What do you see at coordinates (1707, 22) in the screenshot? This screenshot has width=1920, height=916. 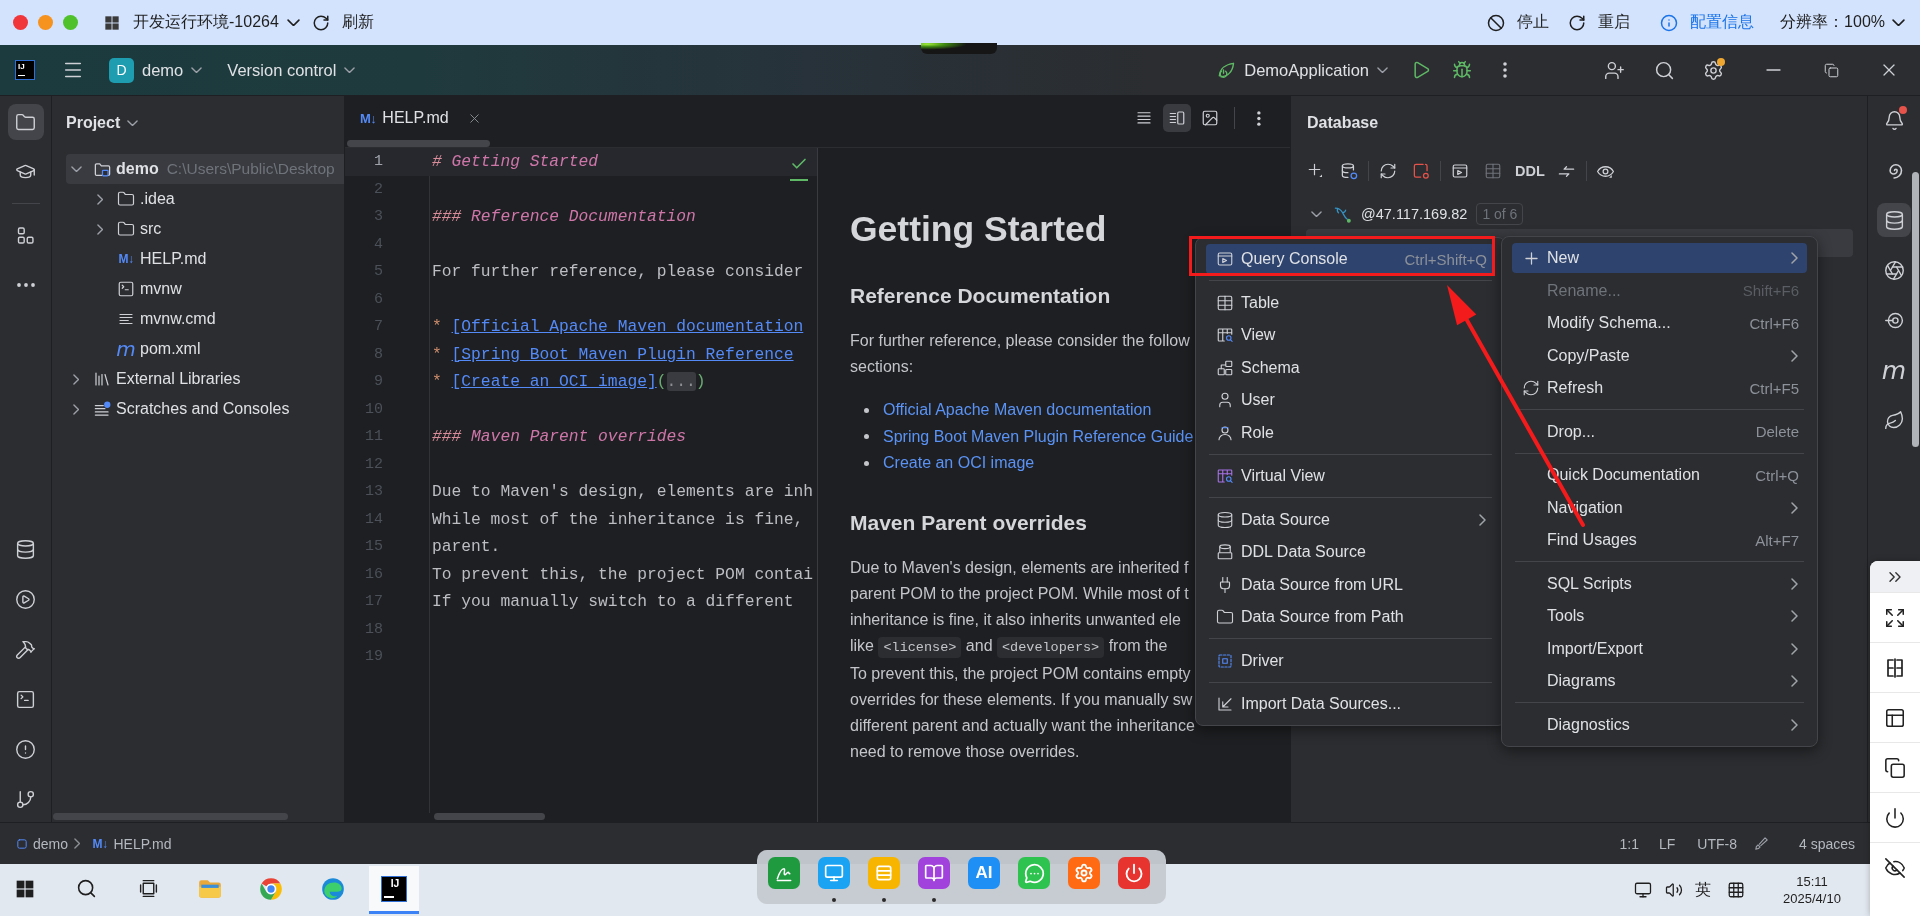 I see `config-info-button: 配置信息` at bounding box center [1707, 22].